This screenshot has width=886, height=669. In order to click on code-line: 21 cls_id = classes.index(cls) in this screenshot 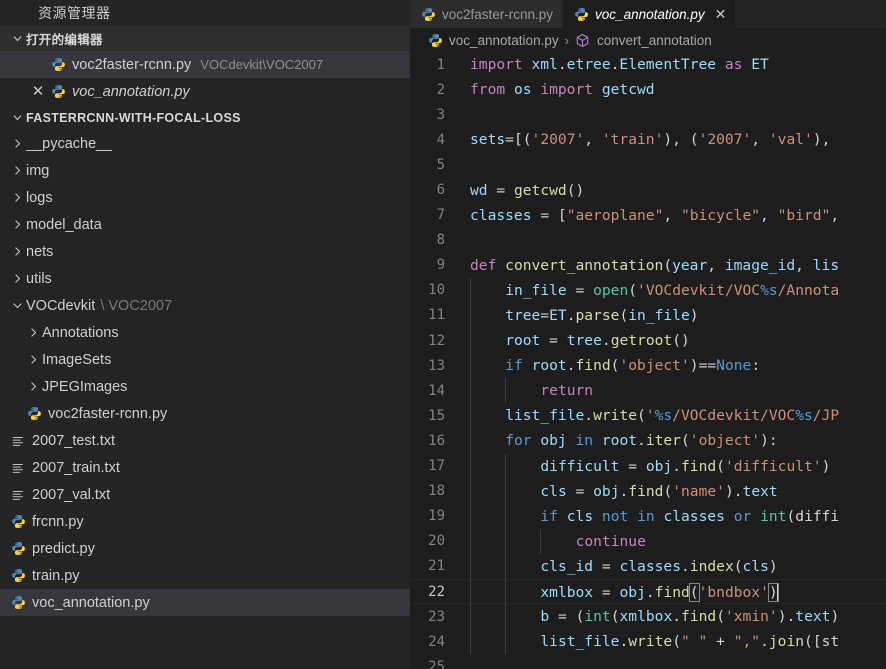, I will do `click(648, 566)`.